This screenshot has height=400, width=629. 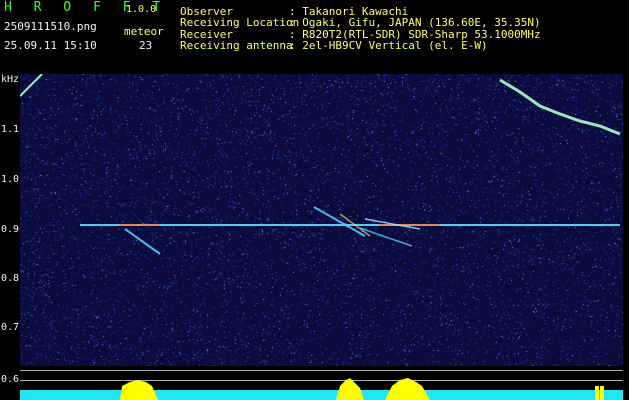 What do you see at coordinates (141, 9) in the screenshot?
I see `app-version: 1.0.0` at bounding box center [141, 9].